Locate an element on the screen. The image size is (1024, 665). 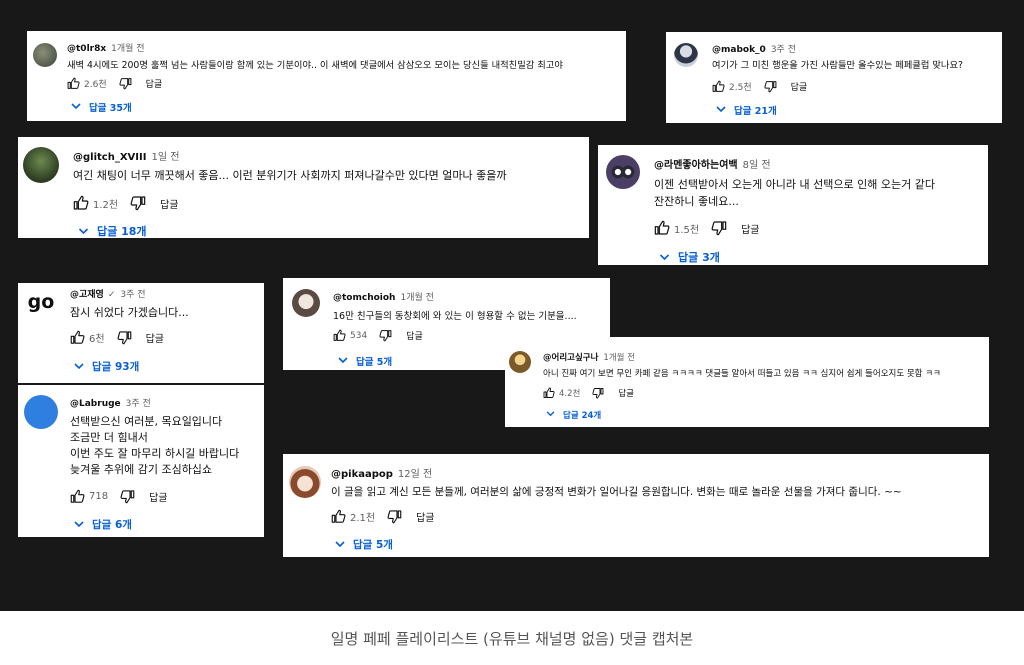
like-count: 1.2천 is located at coordinates (106, 205).